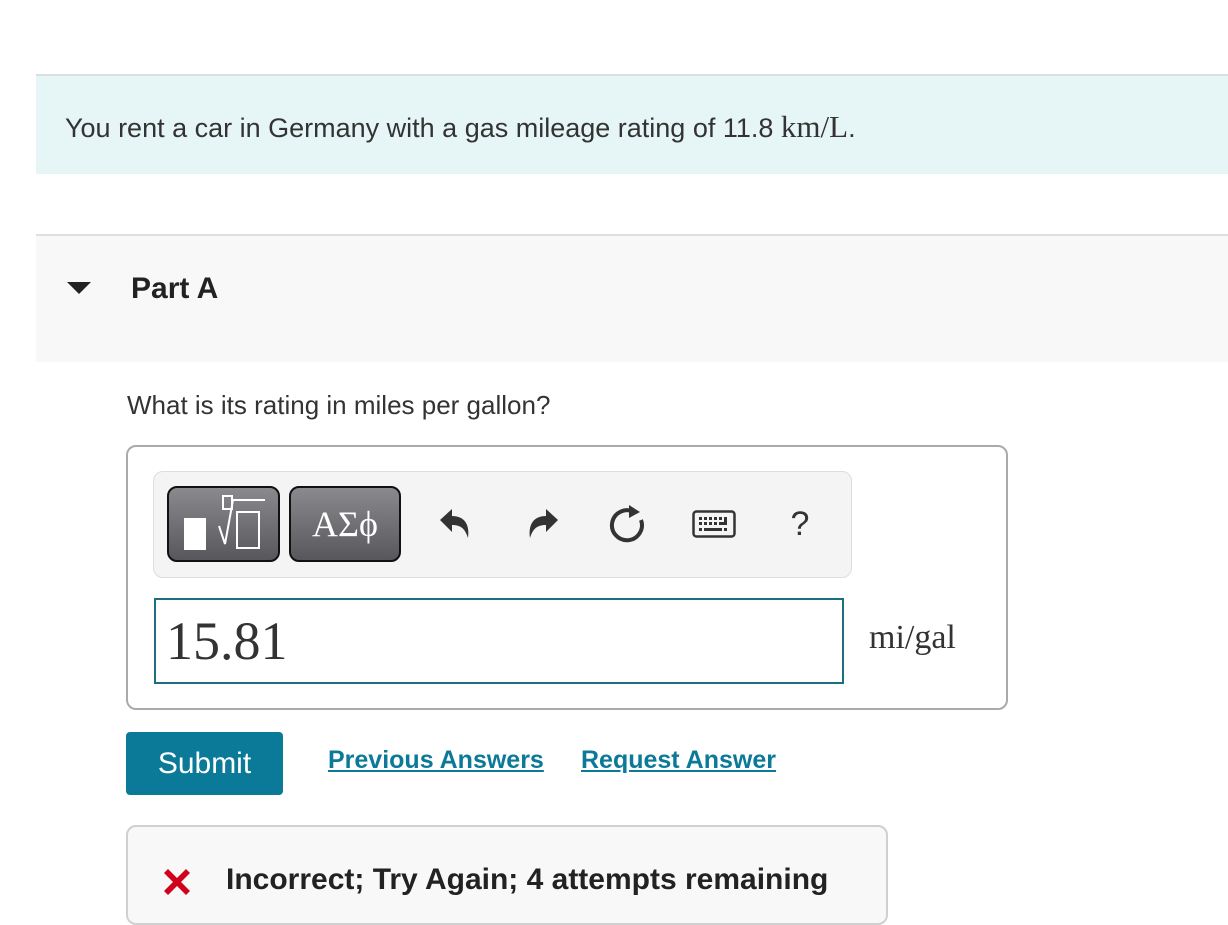 The image size is (1228, 925). I want to click on greek-symbols-button: ΑΣϕ, so click(345, 524).